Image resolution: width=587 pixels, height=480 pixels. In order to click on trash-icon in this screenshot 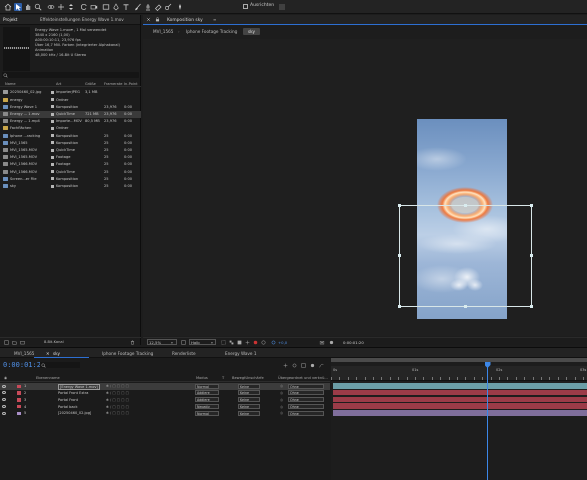, I will do `click(132, 342)`.